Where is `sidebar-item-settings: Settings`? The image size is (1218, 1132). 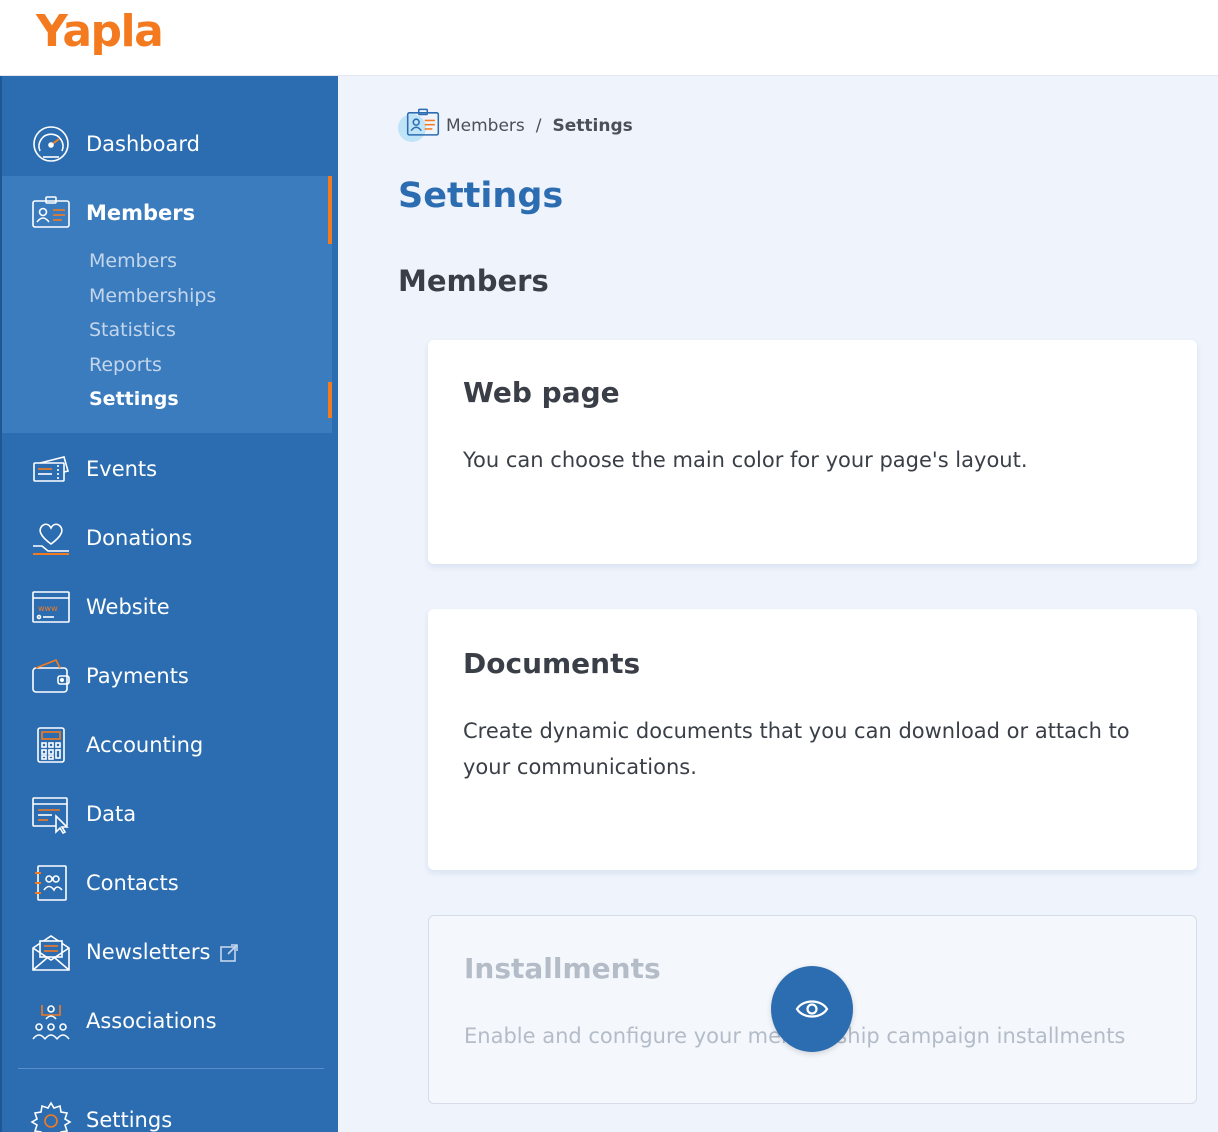 sidebar-item-settings: Settings is located at coordinates (167, 1111).